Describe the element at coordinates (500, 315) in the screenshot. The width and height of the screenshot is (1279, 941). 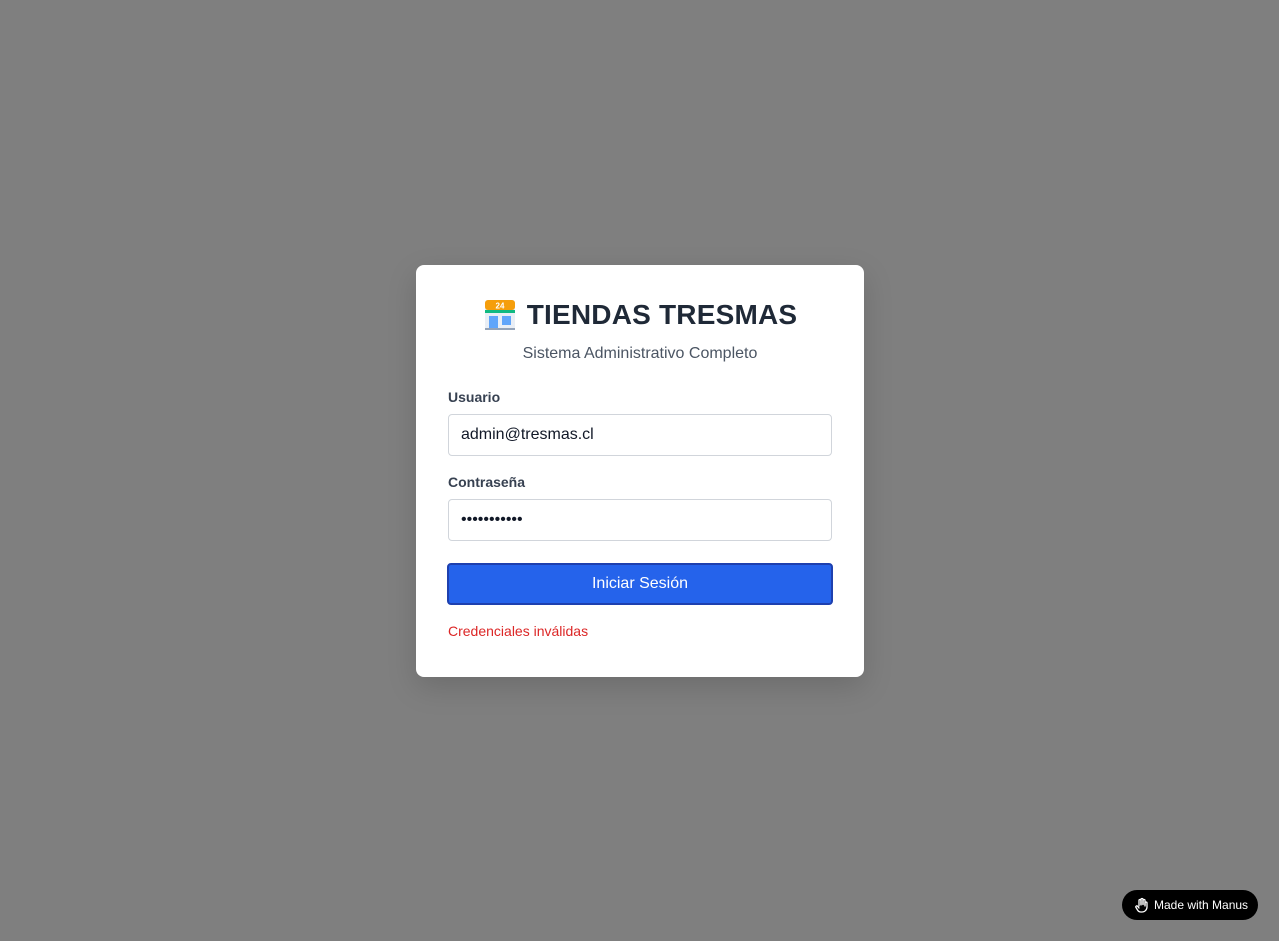
I see `convenience-store-icon: 24` at that location.